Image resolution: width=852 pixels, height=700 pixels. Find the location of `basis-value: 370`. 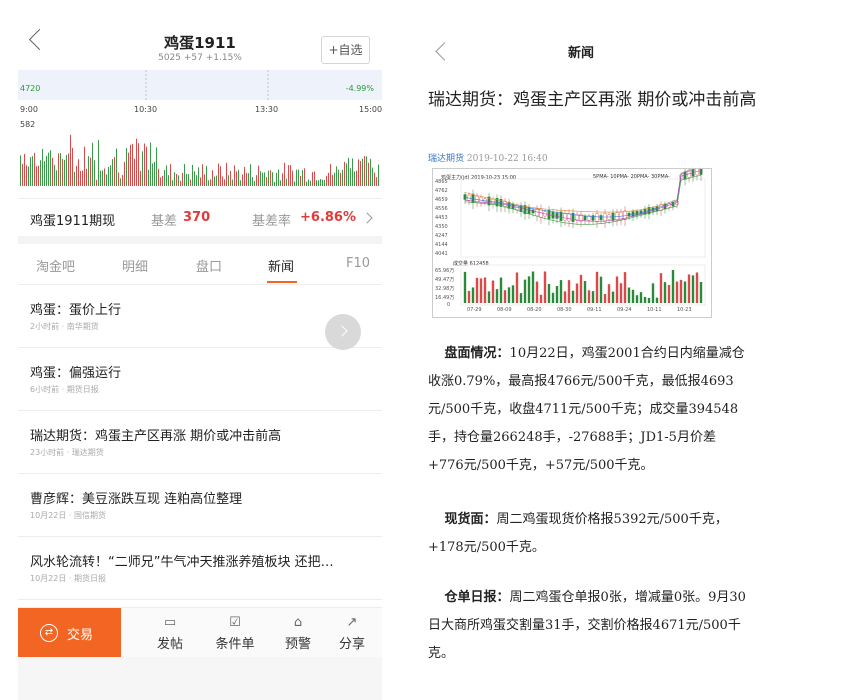

basis-value: 370 is located at coordinates (197, 217).